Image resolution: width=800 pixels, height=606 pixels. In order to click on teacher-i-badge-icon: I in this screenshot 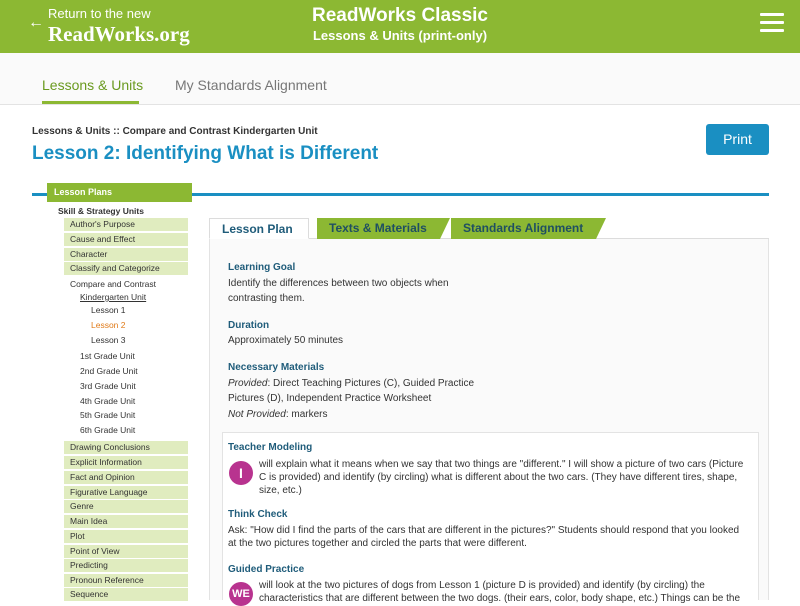, I will do `click(241, 473)`.